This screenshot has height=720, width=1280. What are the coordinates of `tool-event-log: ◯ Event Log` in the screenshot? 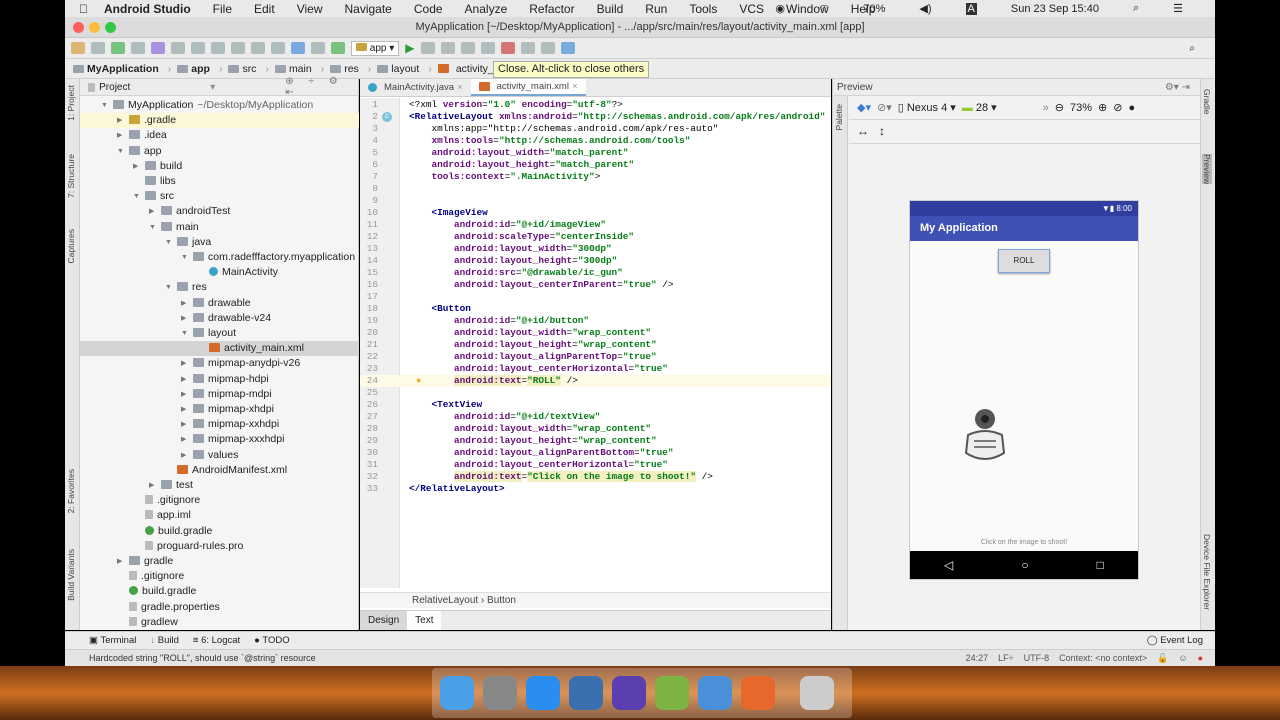 It's located at (1175, 640).